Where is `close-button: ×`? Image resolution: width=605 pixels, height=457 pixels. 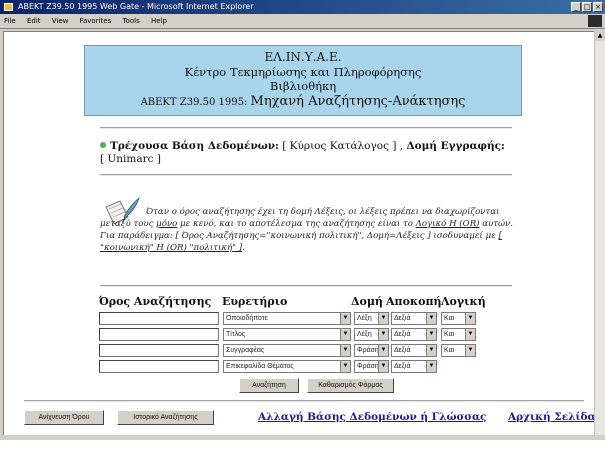 close-button: × is located at coordinates (598, 7).